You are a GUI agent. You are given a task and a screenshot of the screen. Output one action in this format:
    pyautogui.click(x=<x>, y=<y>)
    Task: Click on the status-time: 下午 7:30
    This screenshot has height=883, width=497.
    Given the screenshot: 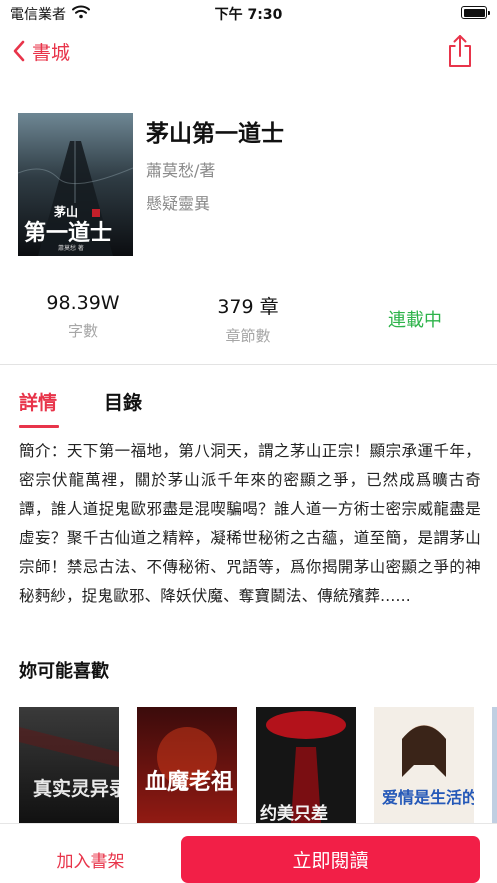 What is the action you would take?
    pyautogui.click(x=248, y=15)
    